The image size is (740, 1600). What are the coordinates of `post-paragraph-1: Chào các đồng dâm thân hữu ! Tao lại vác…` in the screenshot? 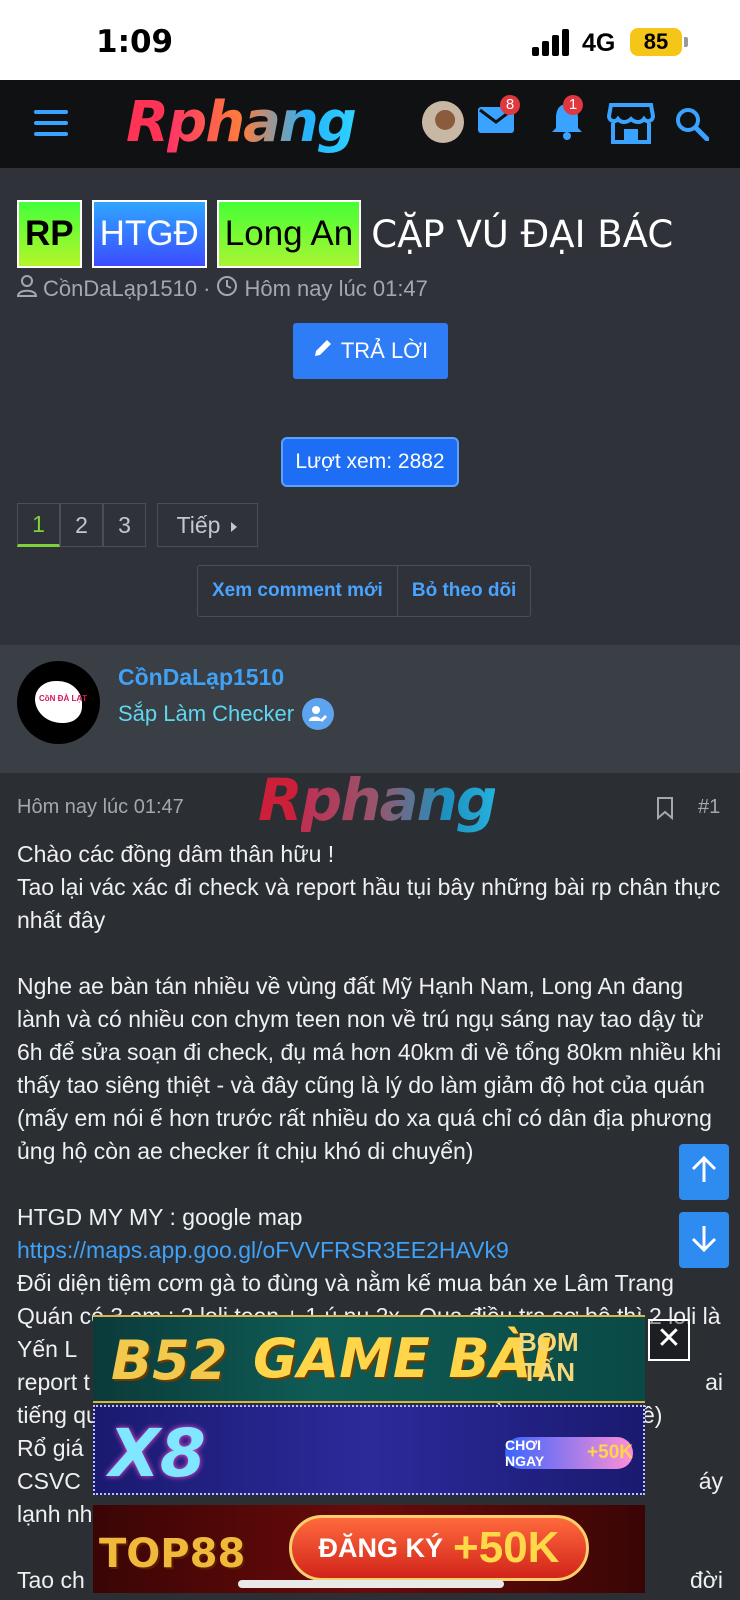 It's located at (369, 887).